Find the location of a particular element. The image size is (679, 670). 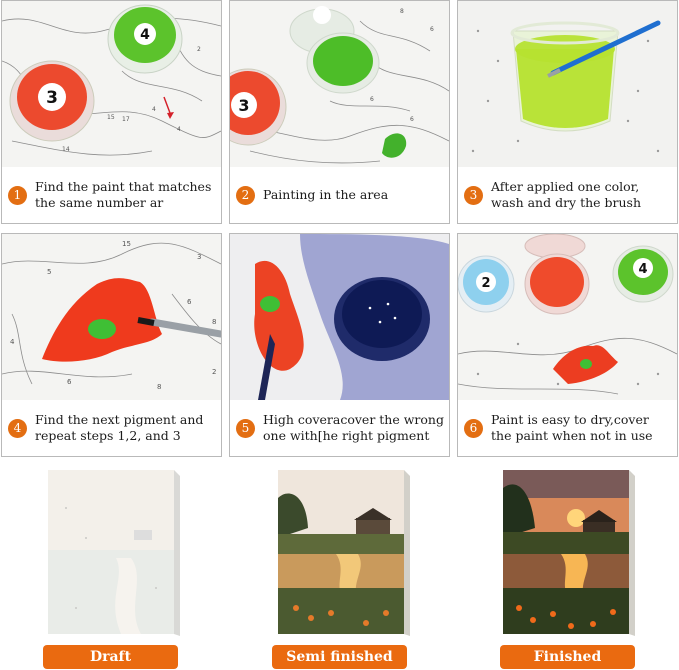

svg-text: 17 is located at coordinates (126, 119).